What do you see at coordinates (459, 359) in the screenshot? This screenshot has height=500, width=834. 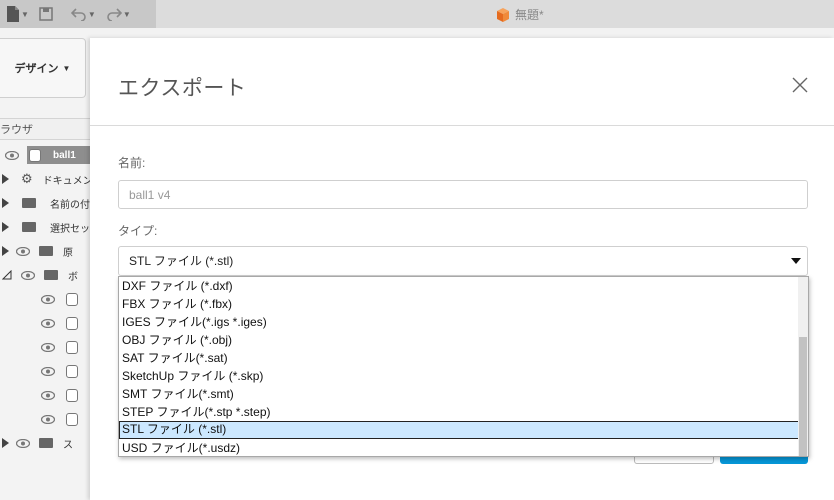 I see `type-option: SAT ファイル(*.sat)` at bounding box center [459, 359].